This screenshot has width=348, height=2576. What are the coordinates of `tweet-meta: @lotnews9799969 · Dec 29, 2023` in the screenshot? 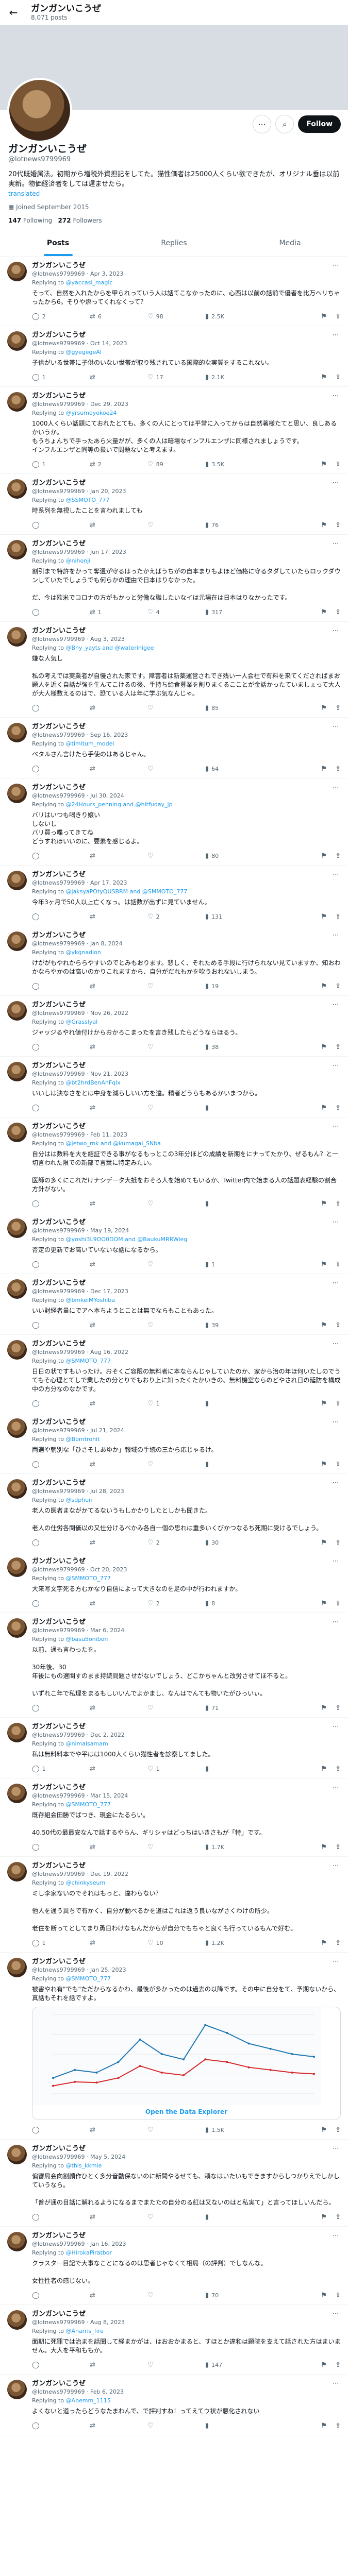 It's located at (181, 404).